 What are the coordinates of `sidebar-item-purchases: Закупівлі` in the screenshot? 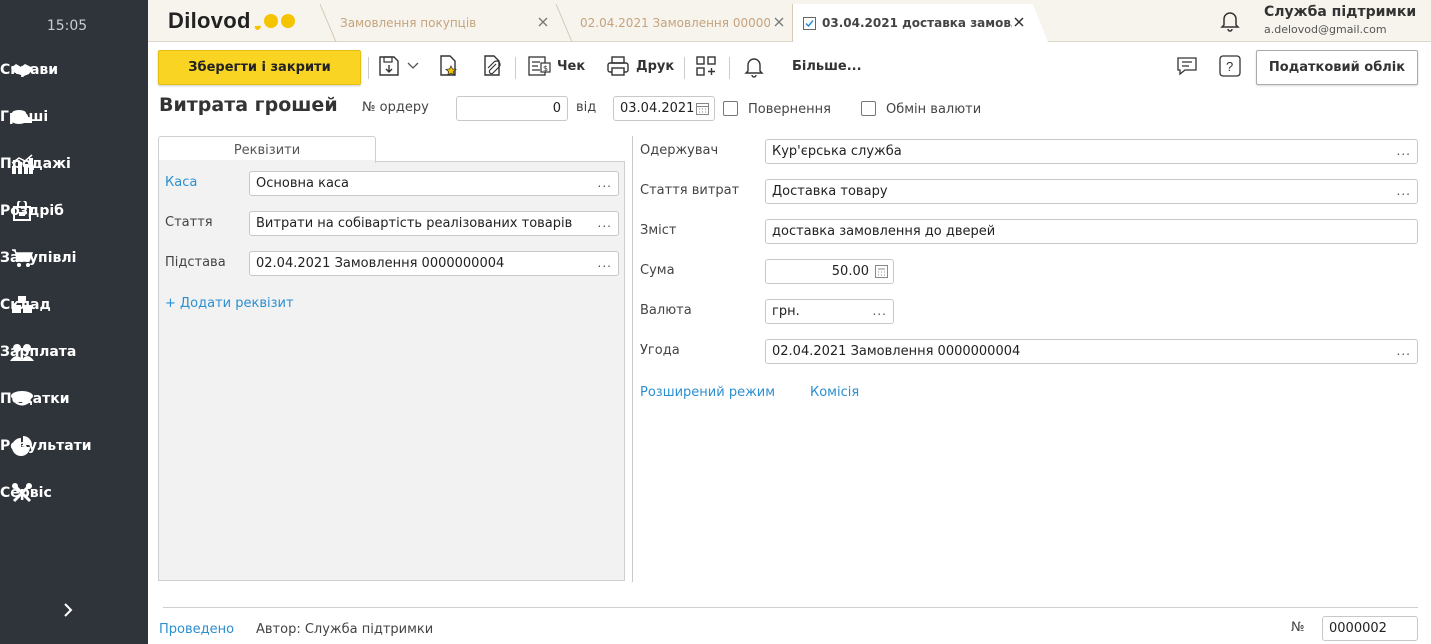 It's located at (74, 258).